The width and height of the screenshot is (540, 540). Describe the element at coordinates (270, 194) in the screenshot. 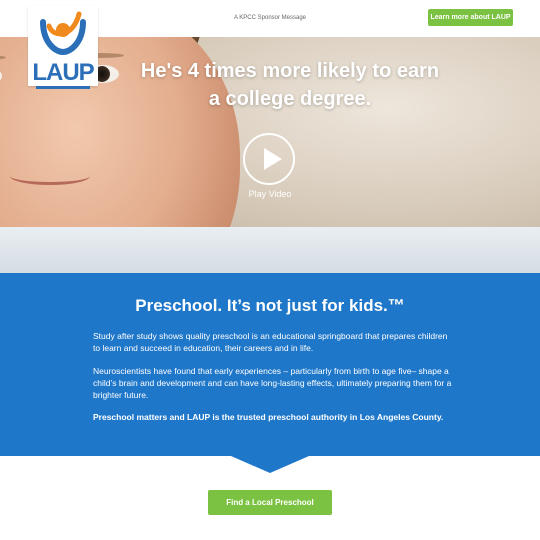

I see `play-video-label: Play Video` at that location.